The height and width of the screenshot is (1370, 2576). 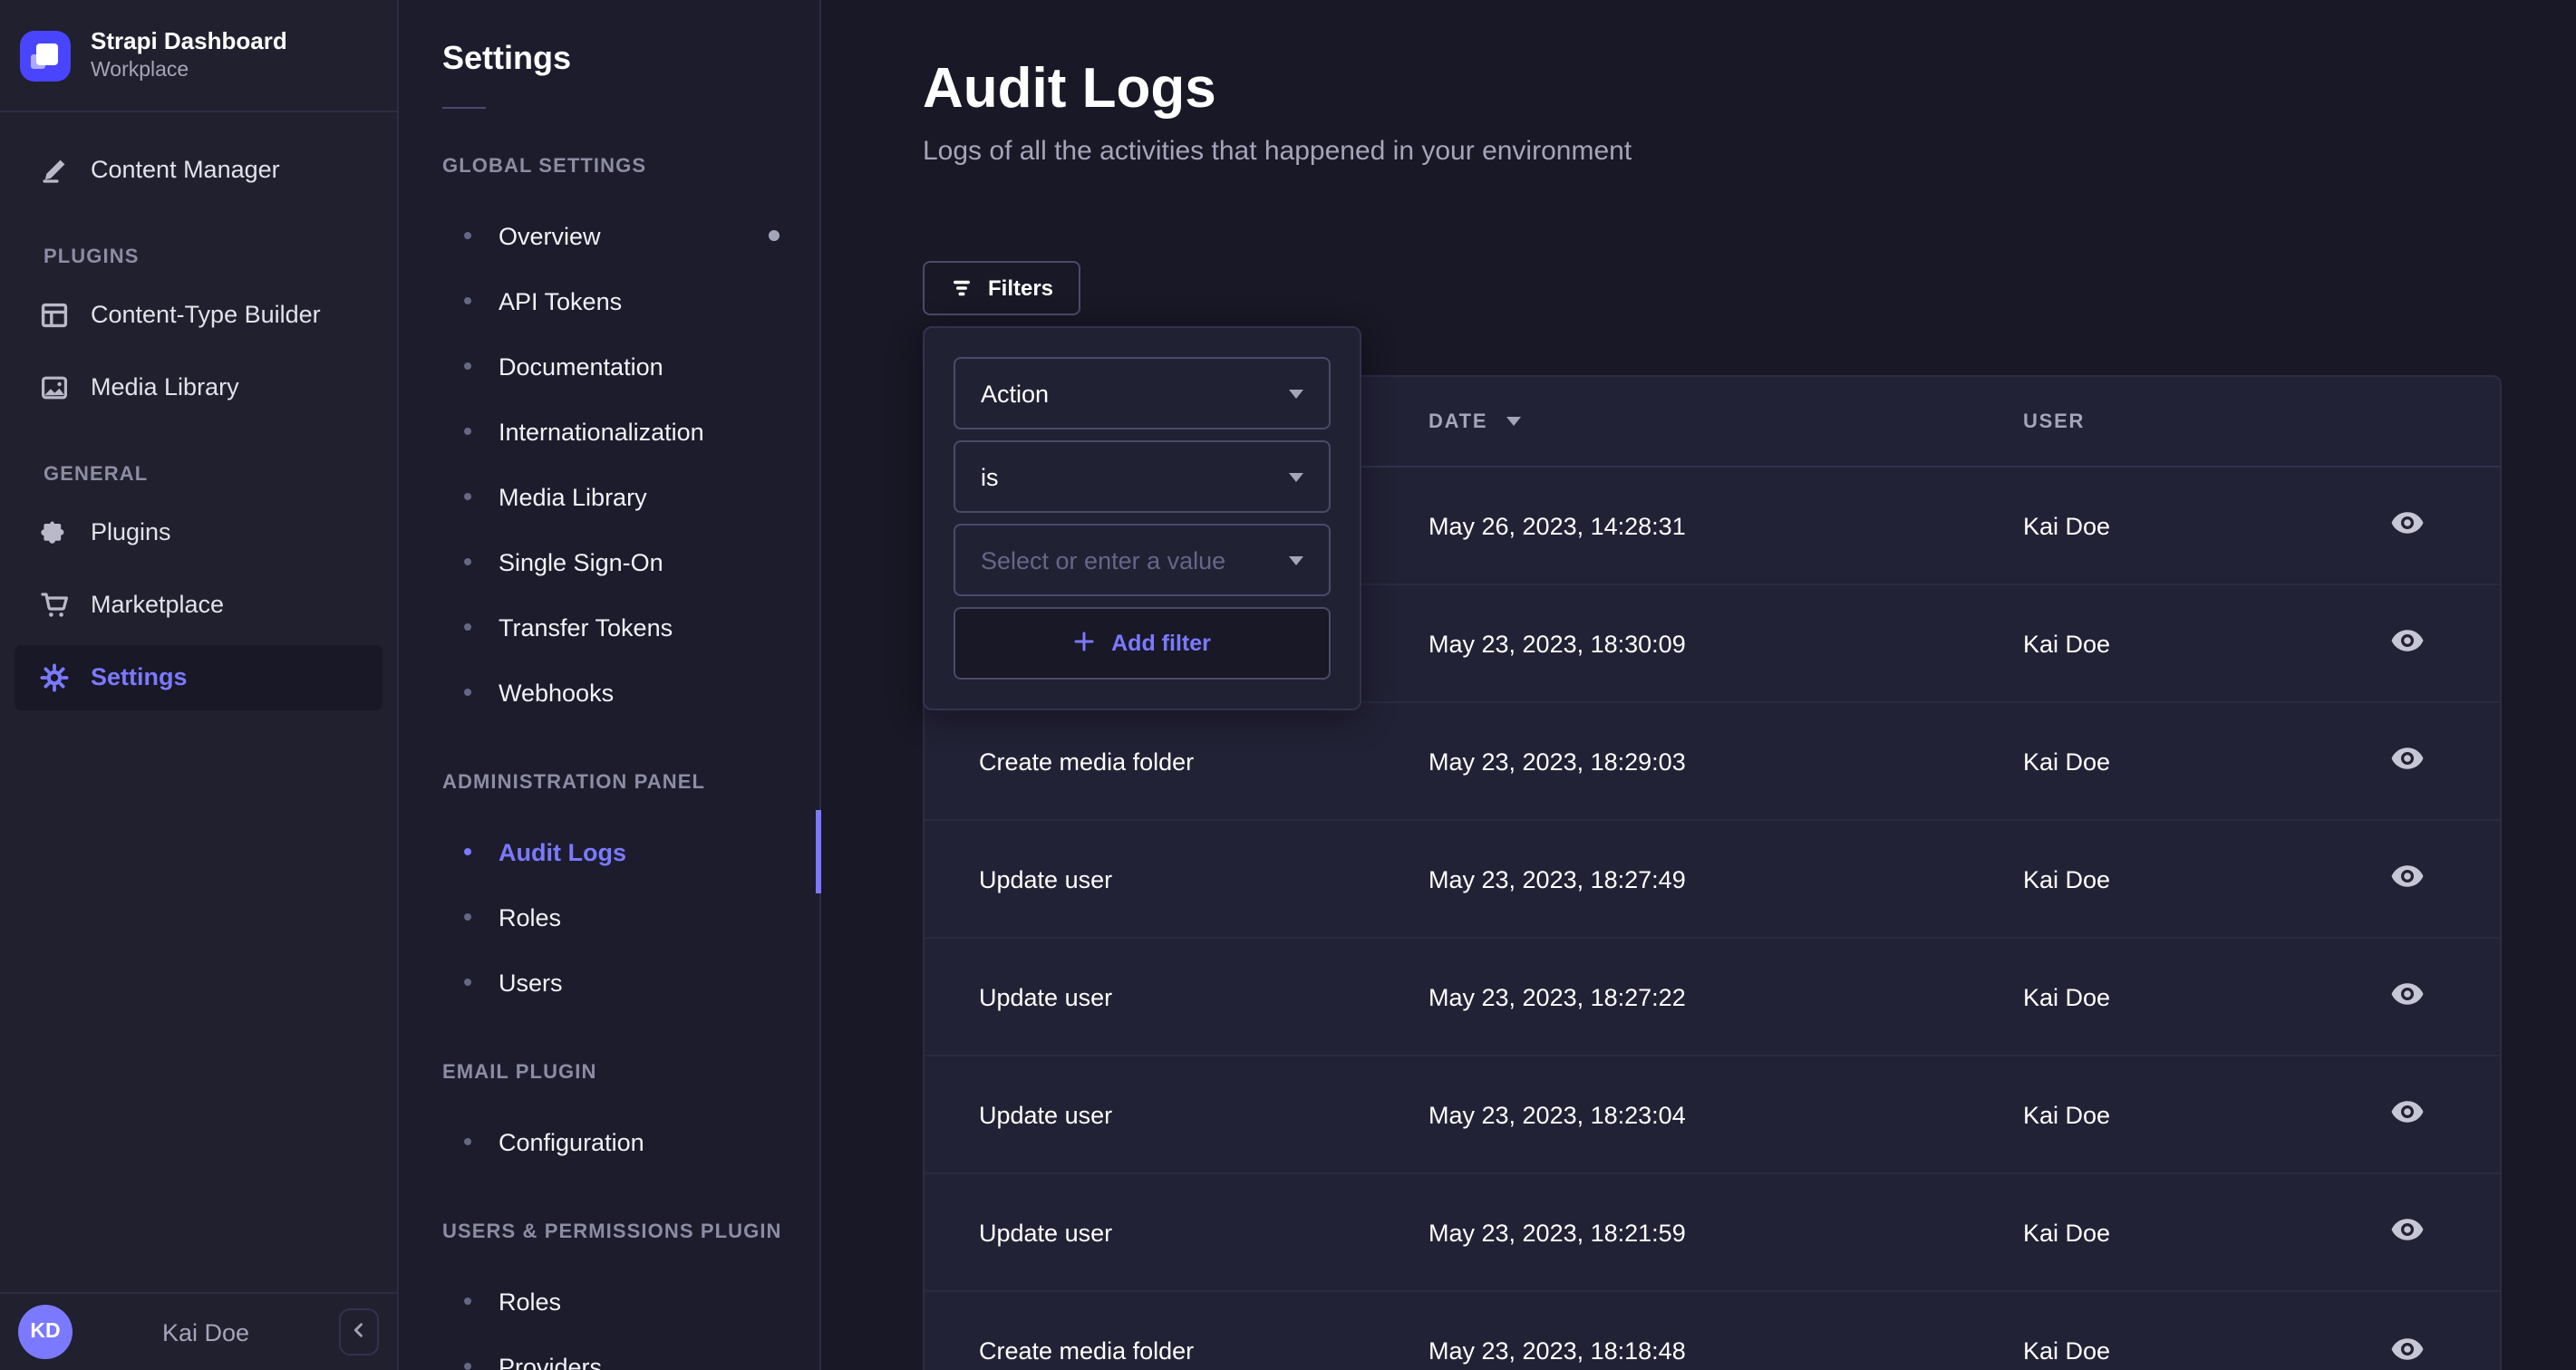 What do you see at coordinates (1142, 643) in the screenshot?
I see `add-filter-button: Add filter` at bounding box center [1142, 643].